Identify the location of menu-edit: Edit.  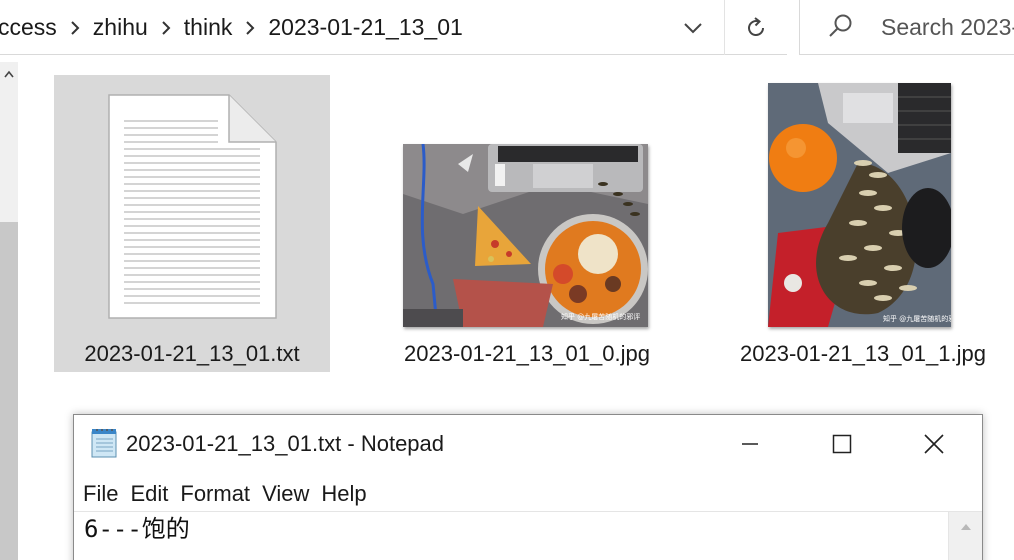
(149, 494).